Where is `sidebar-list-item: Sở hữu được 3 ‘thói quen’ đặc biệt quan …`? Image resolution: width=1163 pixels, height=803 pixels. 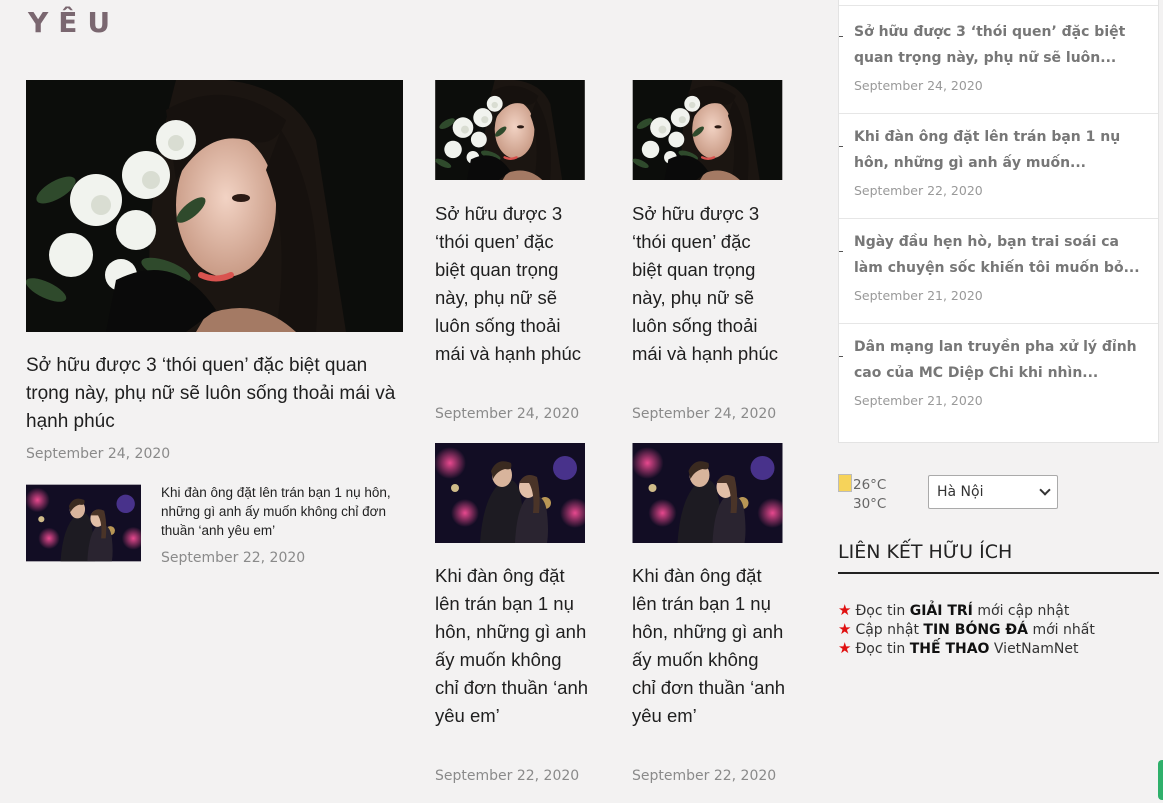
sidebar-list-item: Sở hữu được 3 ‘thói quen’ đặc biệt quan … is located at coordinates (998, 57).